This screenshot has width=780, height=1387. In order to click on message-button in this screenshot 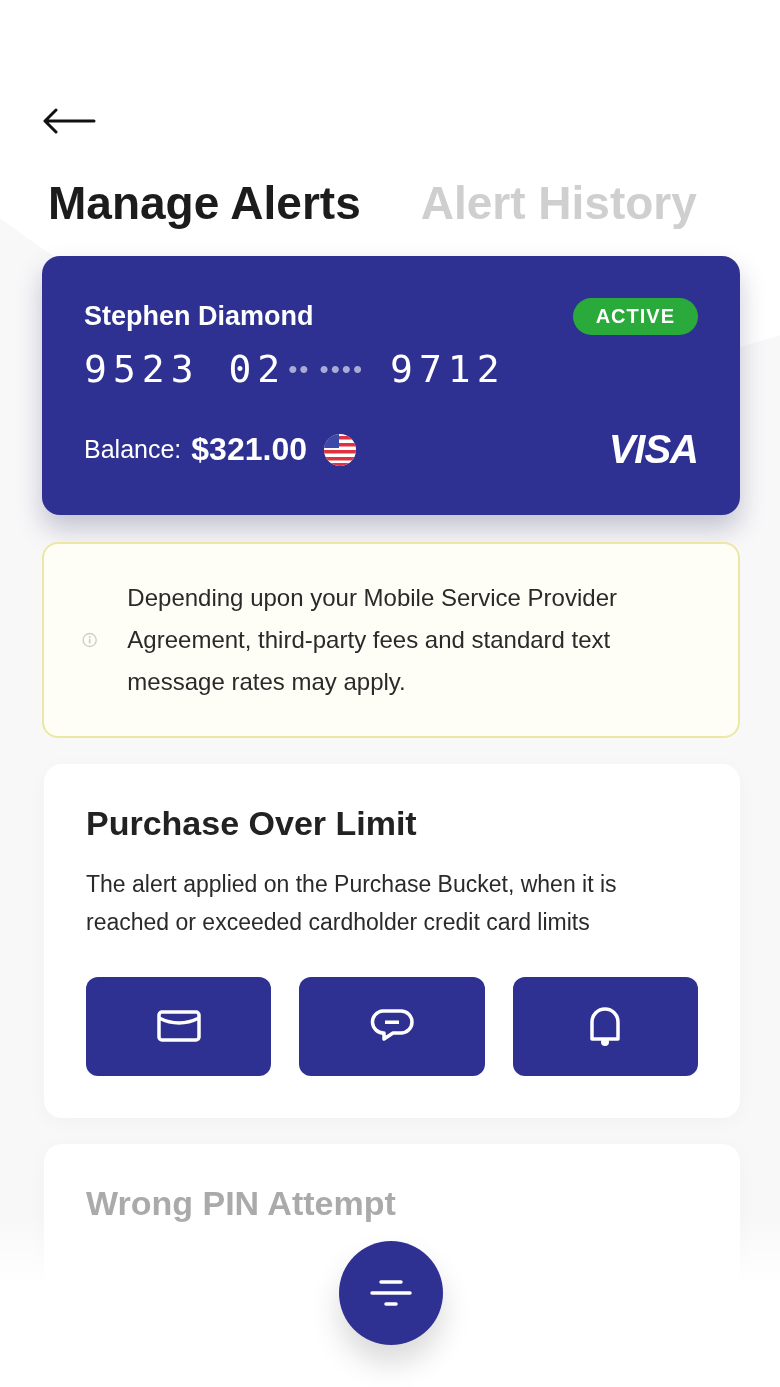, I will do `click(392, 1026)`.